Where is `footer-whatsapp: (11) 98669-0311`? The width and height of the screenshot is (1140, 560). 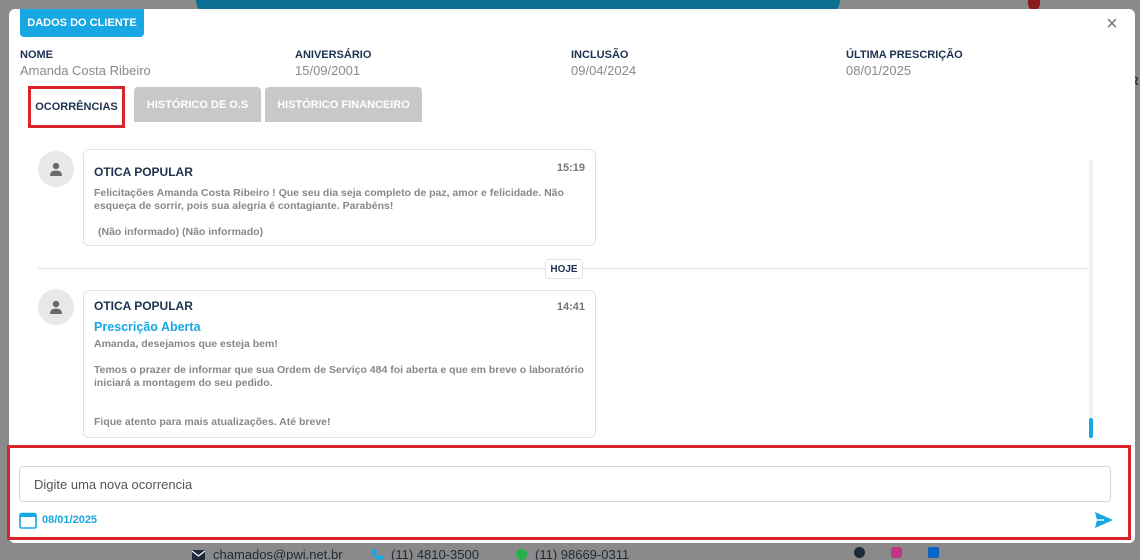 footer-whatsapp: (11) 98669-0311 is located at coordinates (572, 553).